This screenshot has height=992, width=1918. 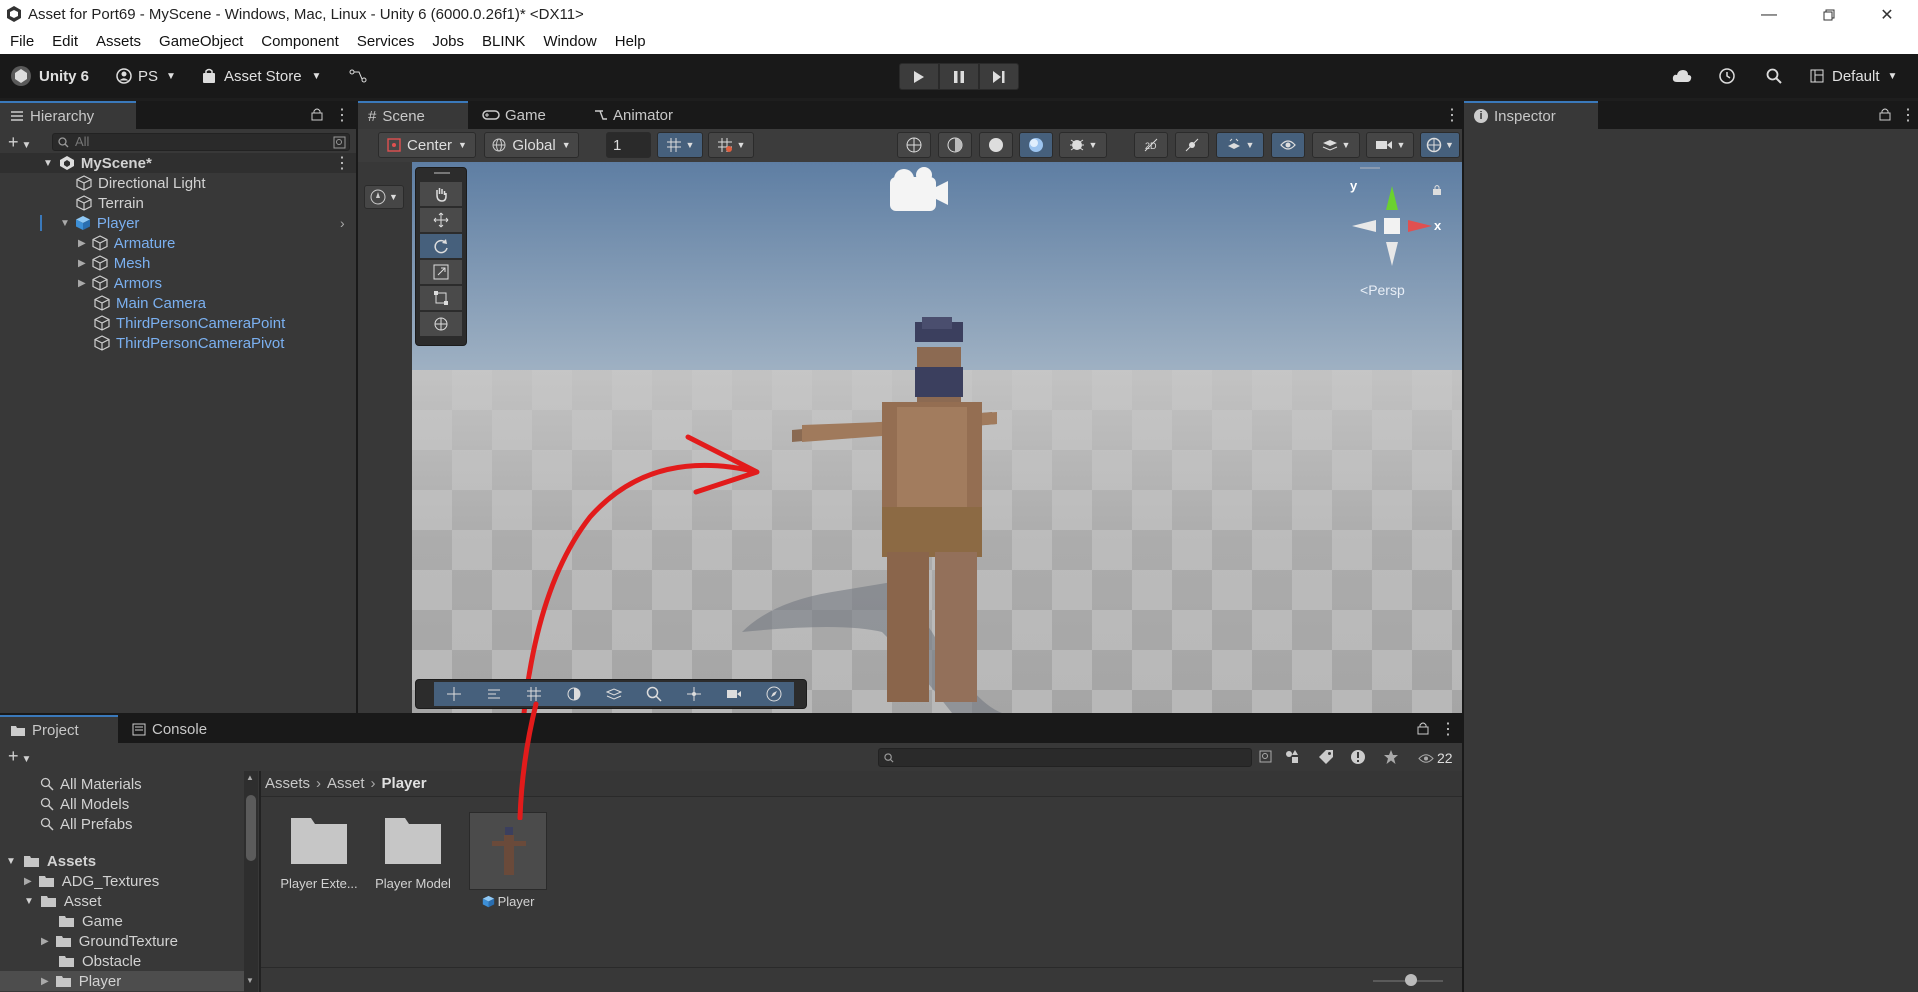 I want to click on create-asset-button: + ▼, so click(x=19, y=756).